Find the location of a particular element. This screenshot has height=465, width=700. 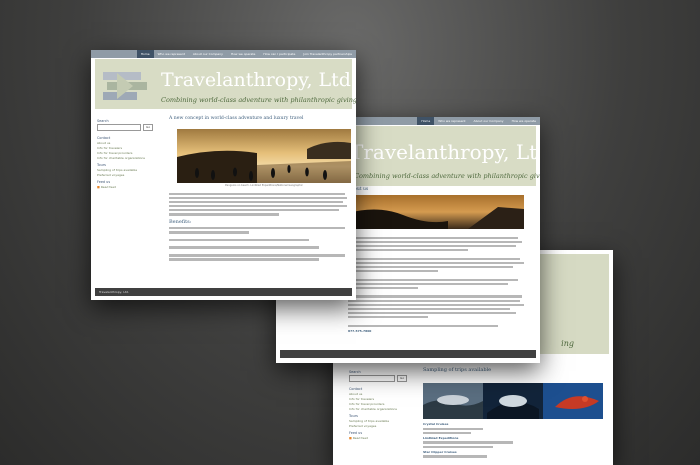

benefits-heading: Benefits: is located at coordinates (180, 221).